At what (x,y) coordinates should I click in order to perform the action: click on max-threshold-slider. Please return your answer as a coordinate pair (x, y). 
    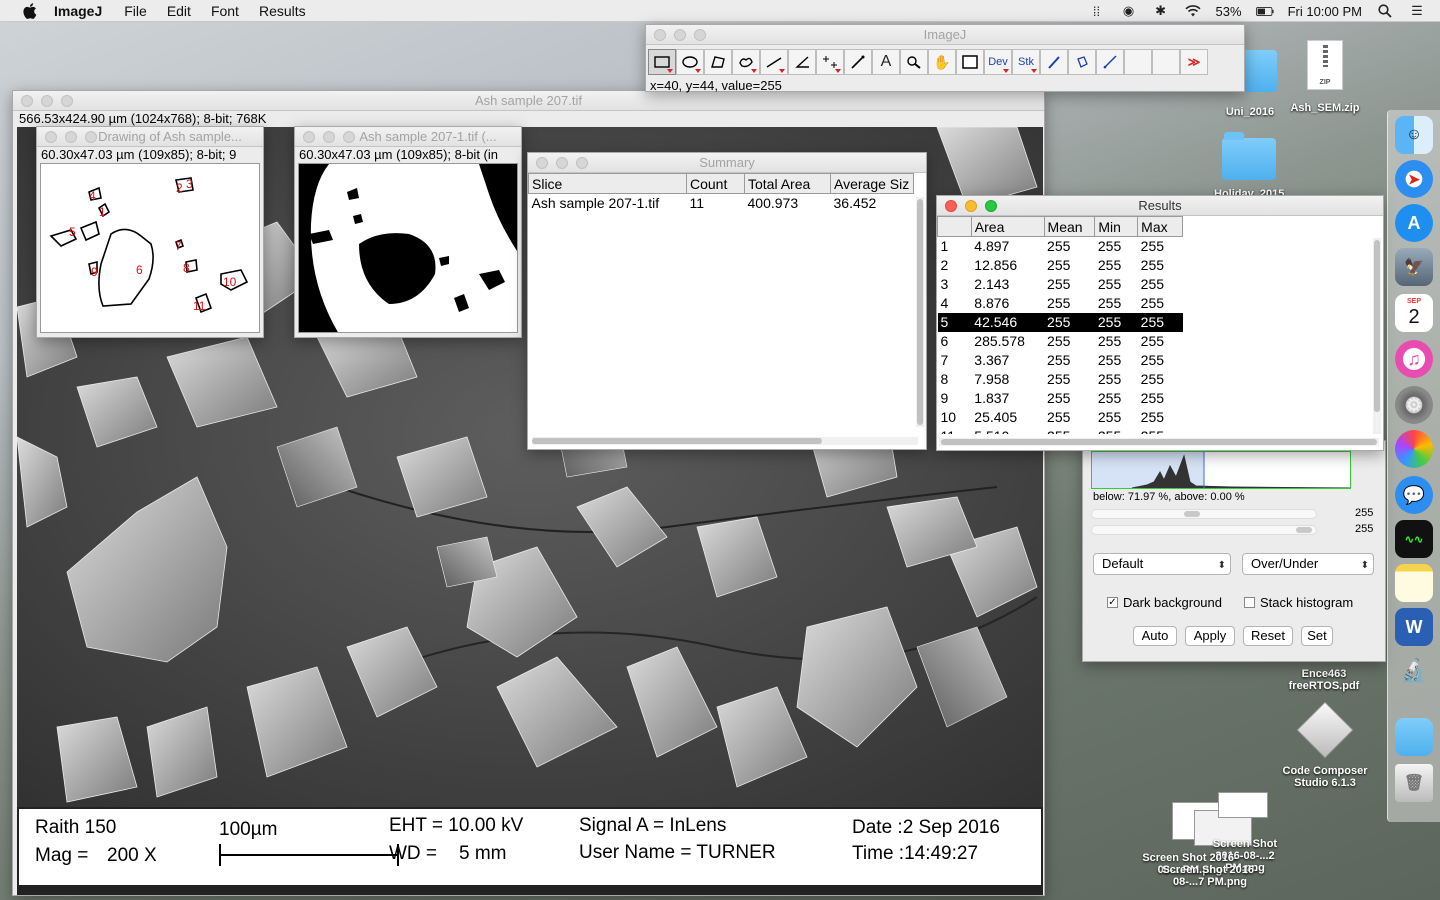
    Looking at the image, I should click on (1204, 530).